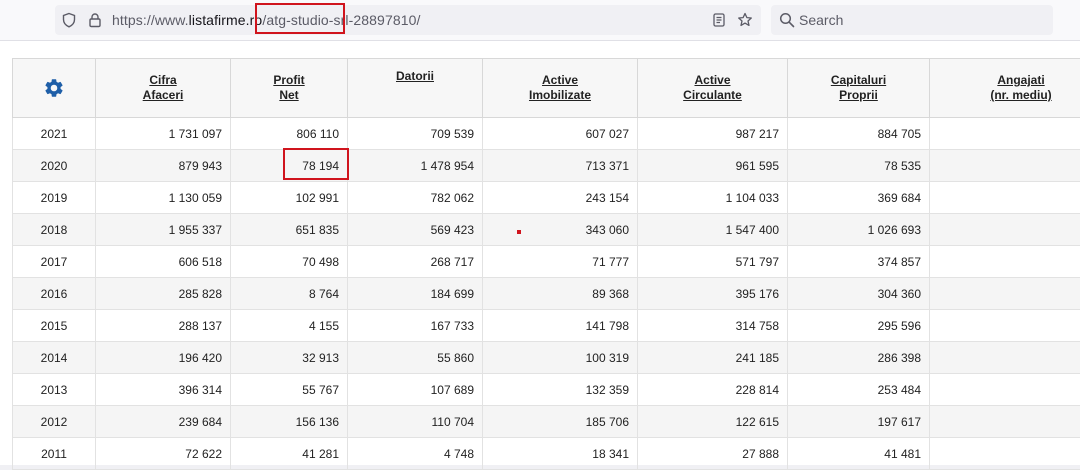 The height and width of the screenshot is (470, 1080). Describe the element at coordinates (289, 294) in the screenshot. I see `value-cell: 8 764` at that location.